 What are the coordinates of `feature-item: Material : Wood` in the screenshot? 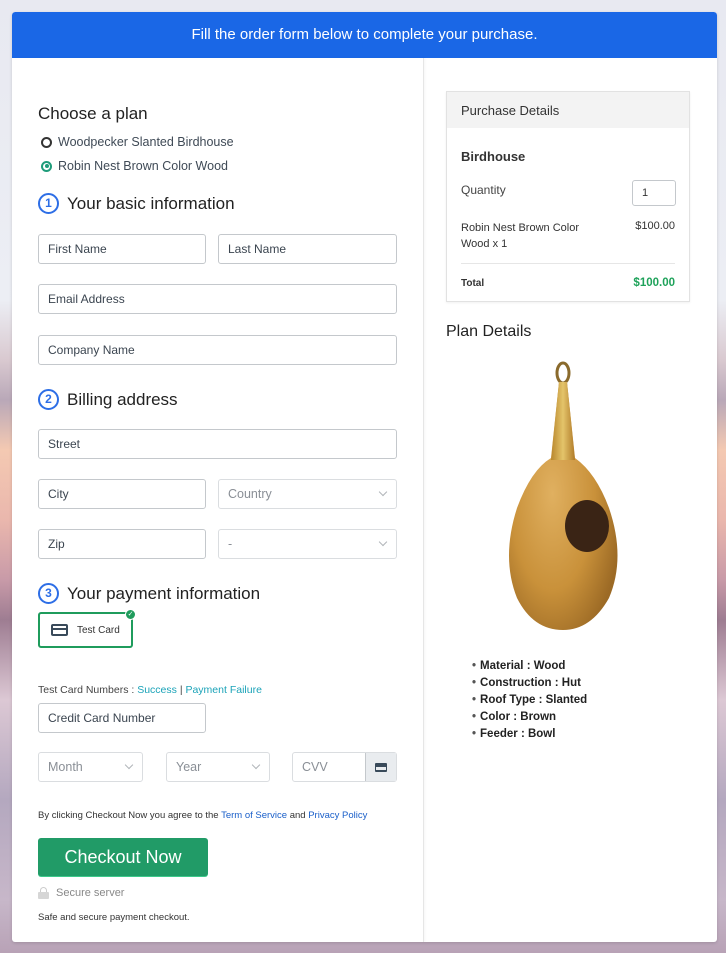 It's located at (529, 666).